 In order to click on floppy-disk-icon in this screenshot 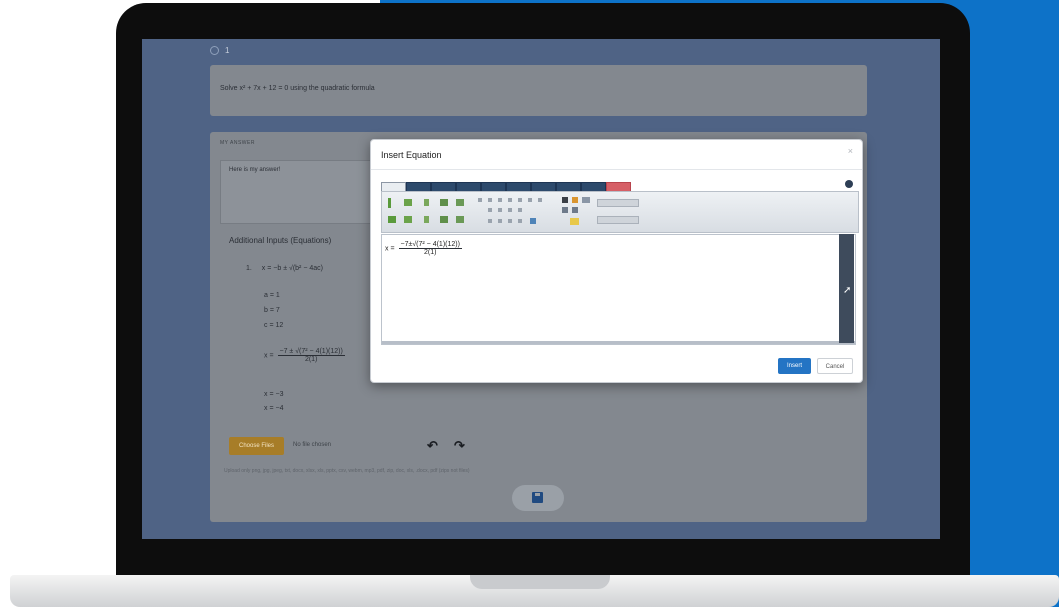, I will do `click(537, 497)`.